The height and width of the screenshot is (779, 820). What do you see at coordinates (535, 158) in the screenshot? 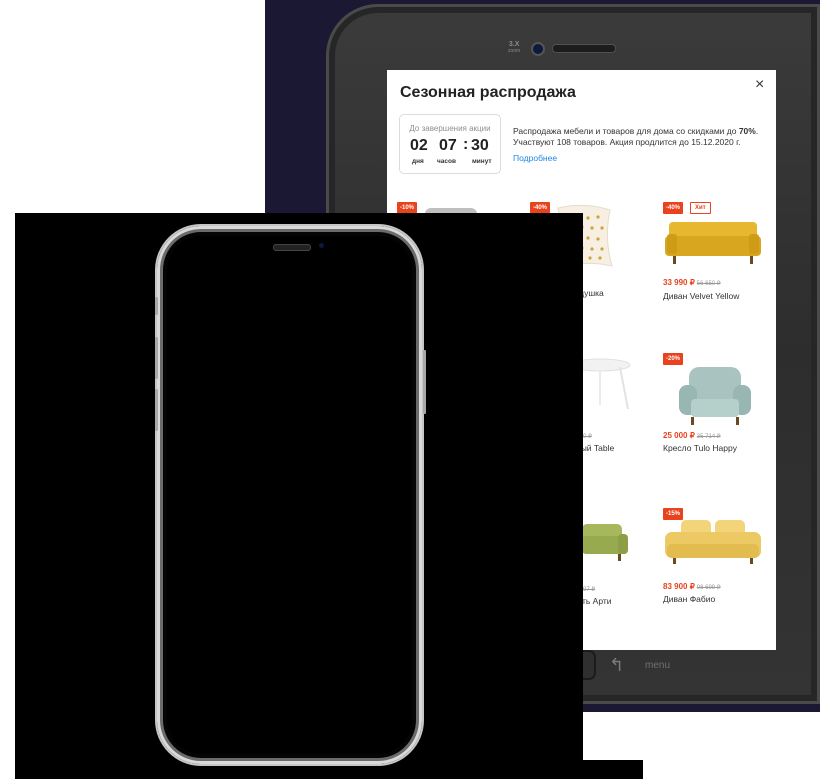
I see `more-link: Подробнее` at bounding box center [535, 158].